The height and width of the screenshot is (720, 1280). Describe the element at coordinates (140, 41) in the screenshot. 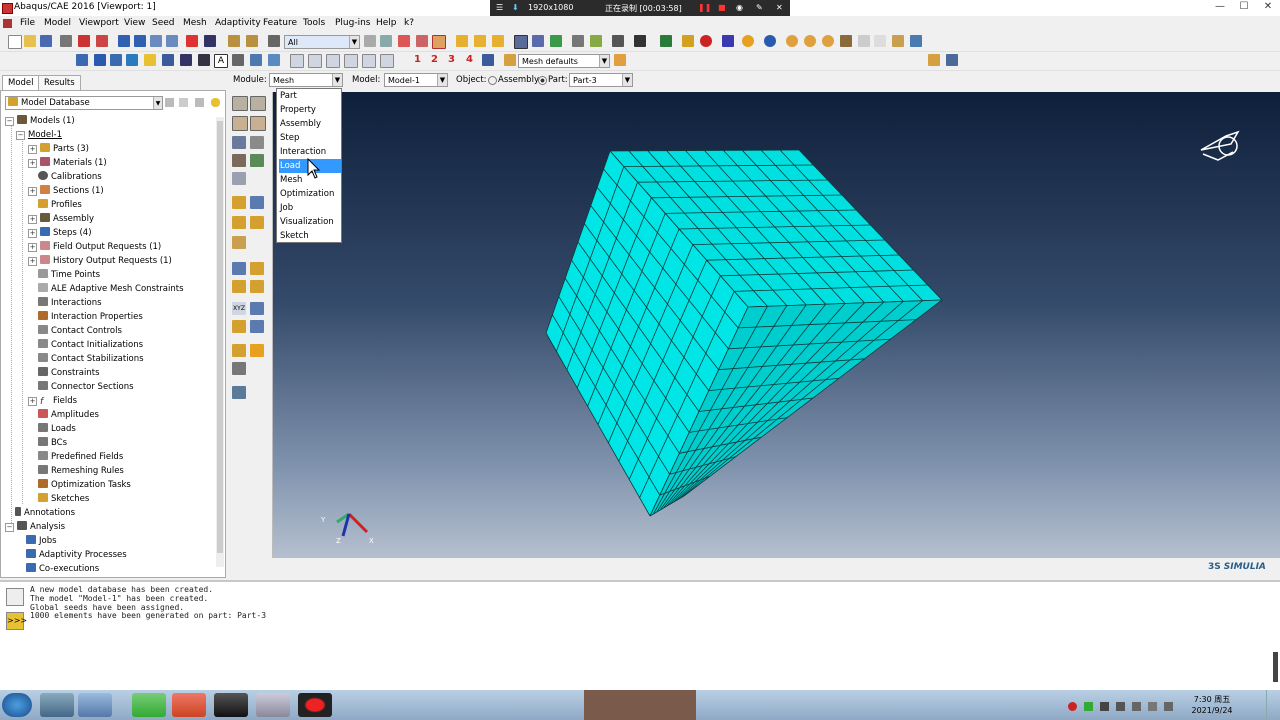

I see `rotate-icon` at that location.